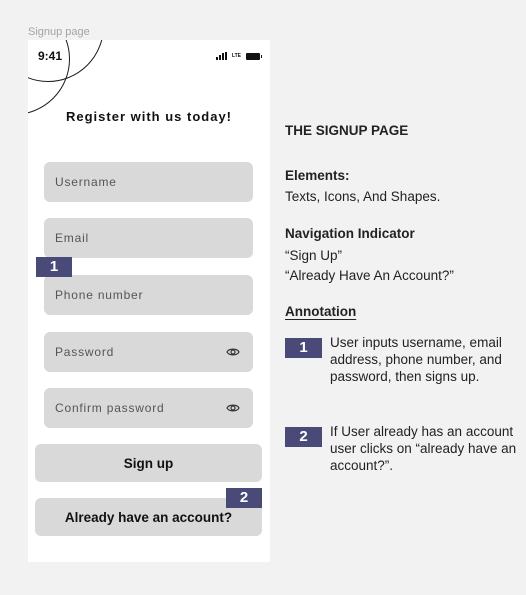  What do you see at coordinates (110, 408) in the screenshot?
I see `confirm-password-placeholder: Confirm password` at bounding box center [110, 408].